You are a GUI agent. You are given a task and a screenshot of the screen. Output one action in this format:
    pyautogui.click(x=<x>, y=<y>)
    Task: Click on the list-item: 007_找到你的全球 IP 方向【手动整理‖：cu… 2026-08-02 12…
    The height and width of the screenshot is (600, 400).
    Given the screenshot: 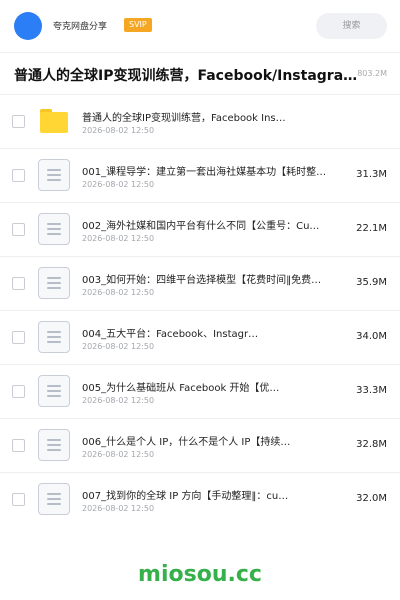 What is the action you would take?
    pyautogui.click(x=200, y=500)
    